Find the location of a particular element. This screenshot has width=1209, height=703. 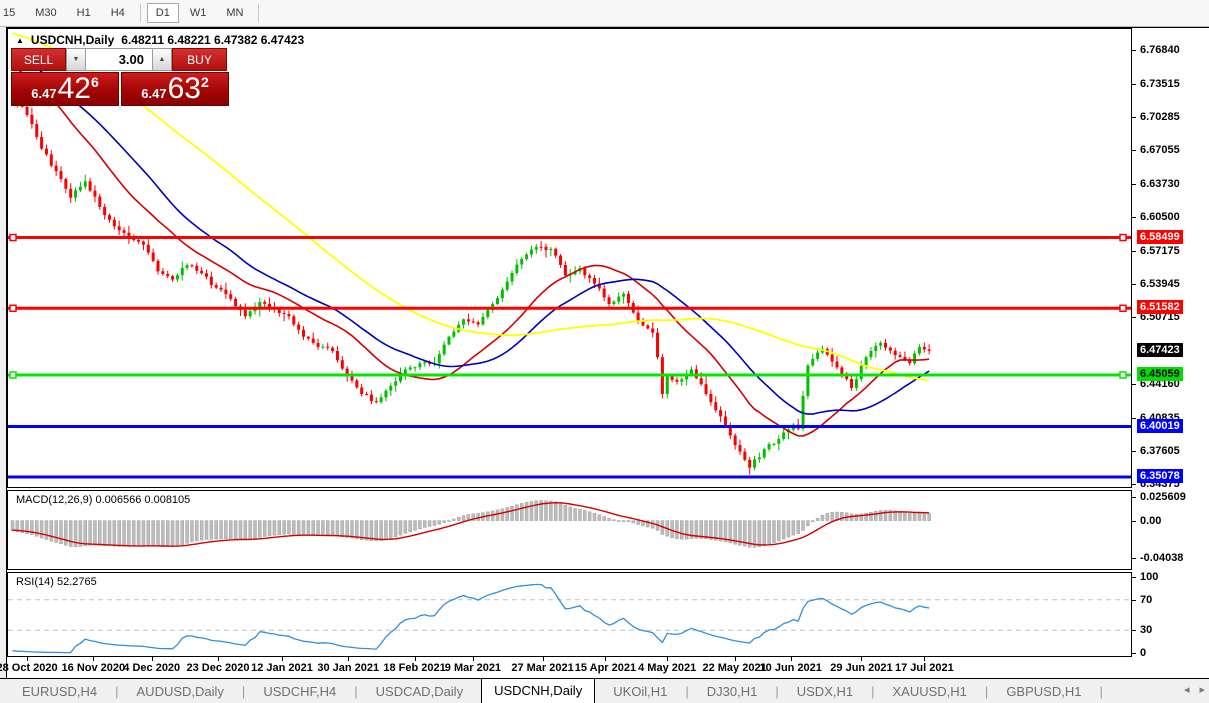

tab-scroll-left-icon: ◂ is located at coordinates (1187, 689).